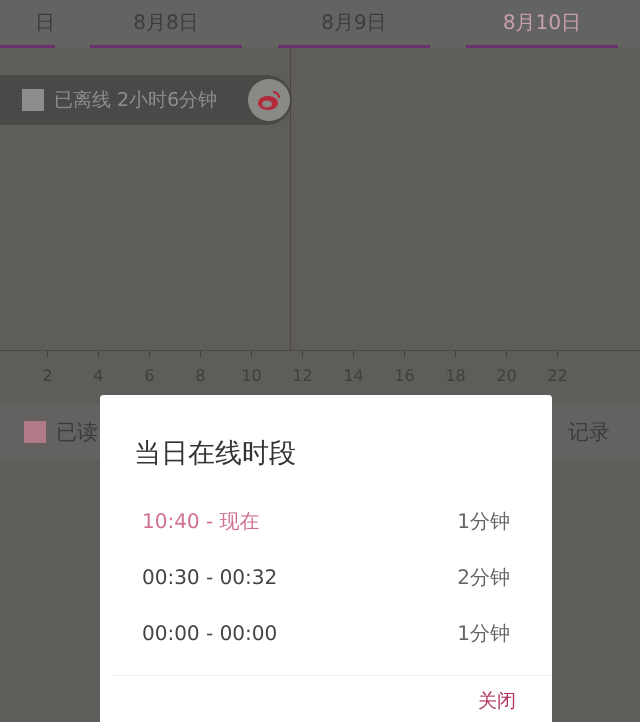 Image resolution: width=640 pixels, height=722 pixels. Describe the element at coordinates (136, 100) in the screenshot. I see `tooltip-text: 已离线 2小时6分钟` at that location.